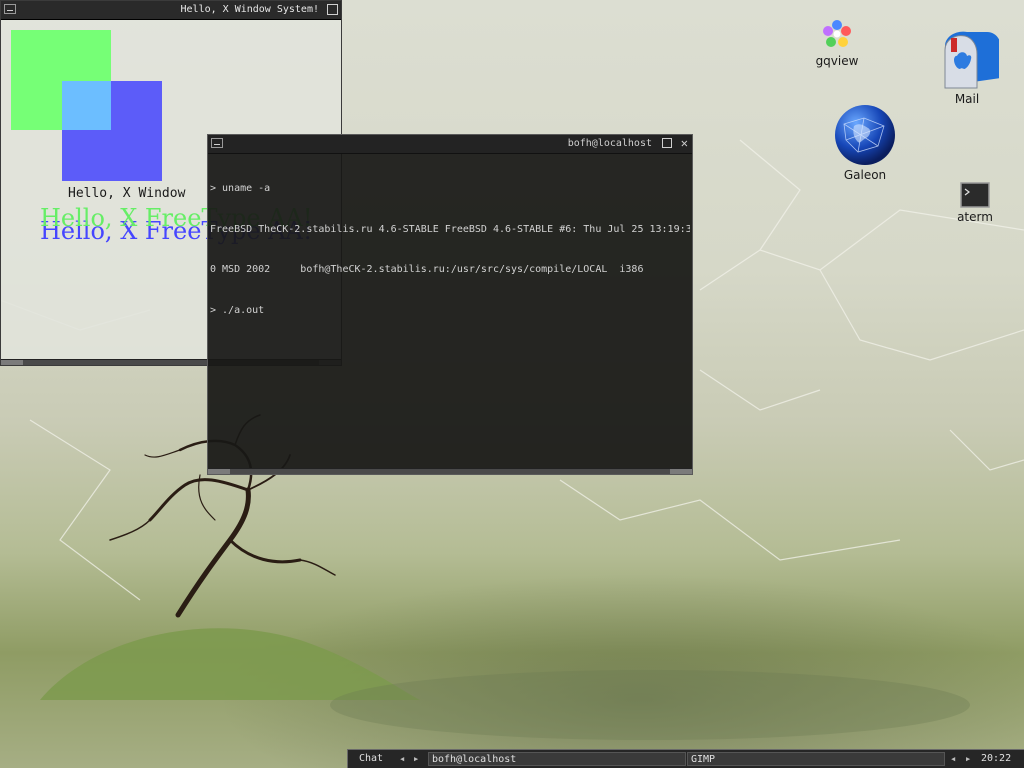 The height and width of the screenshot is (768, 1024). Describe the element at coordinates (402, 759) in the screenshot. I see `prev-desk-arrow-icon: ◀` at that location.